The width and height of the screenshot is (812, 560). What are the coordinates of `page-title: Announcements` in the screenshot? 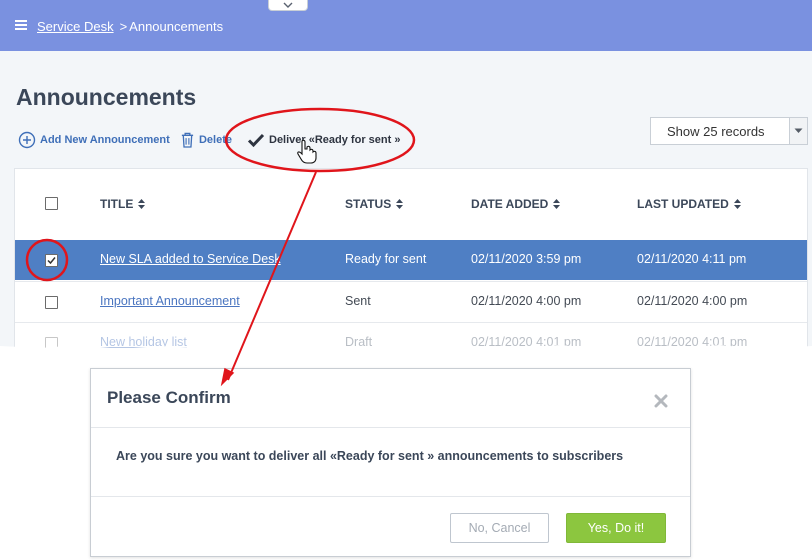 It's located at (106, 97).